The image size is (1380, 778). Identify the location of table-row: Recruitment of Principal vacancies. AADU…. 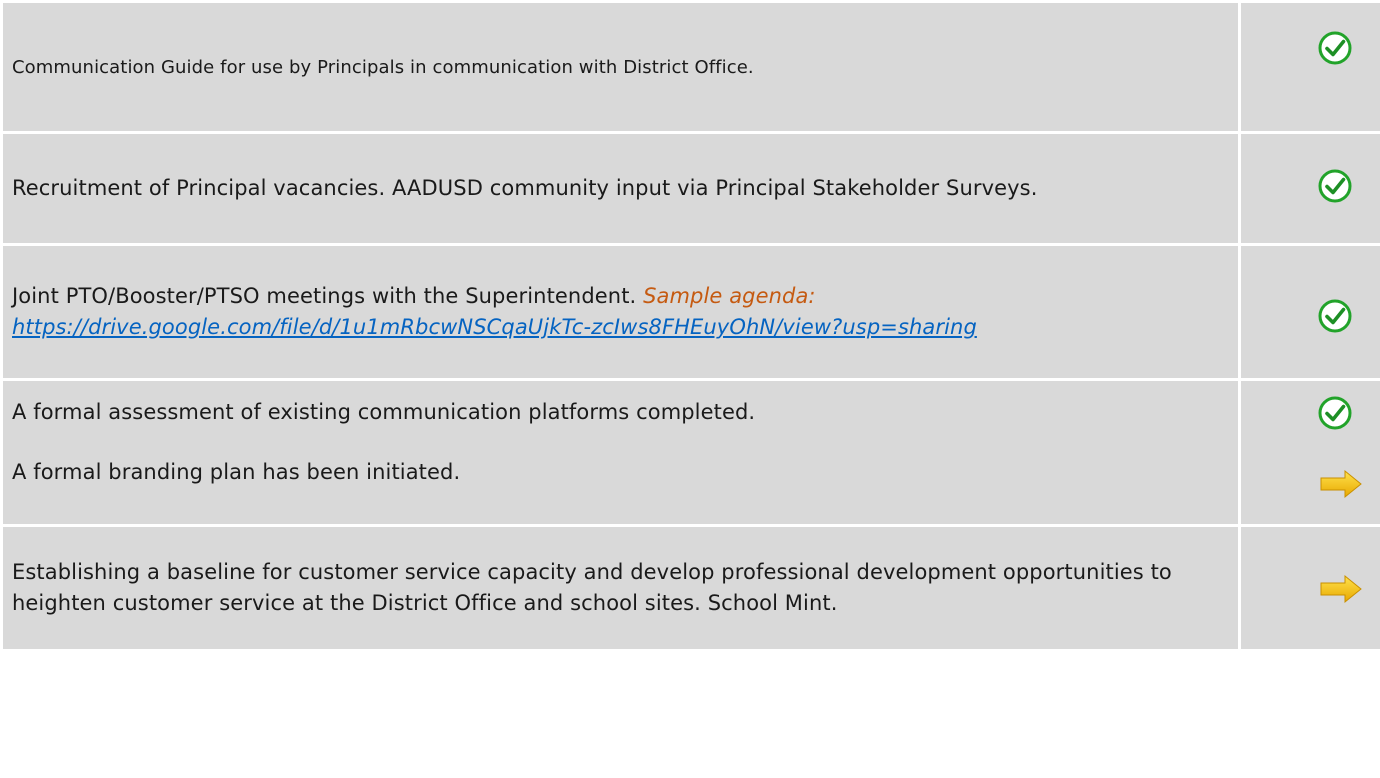
(690, 188).